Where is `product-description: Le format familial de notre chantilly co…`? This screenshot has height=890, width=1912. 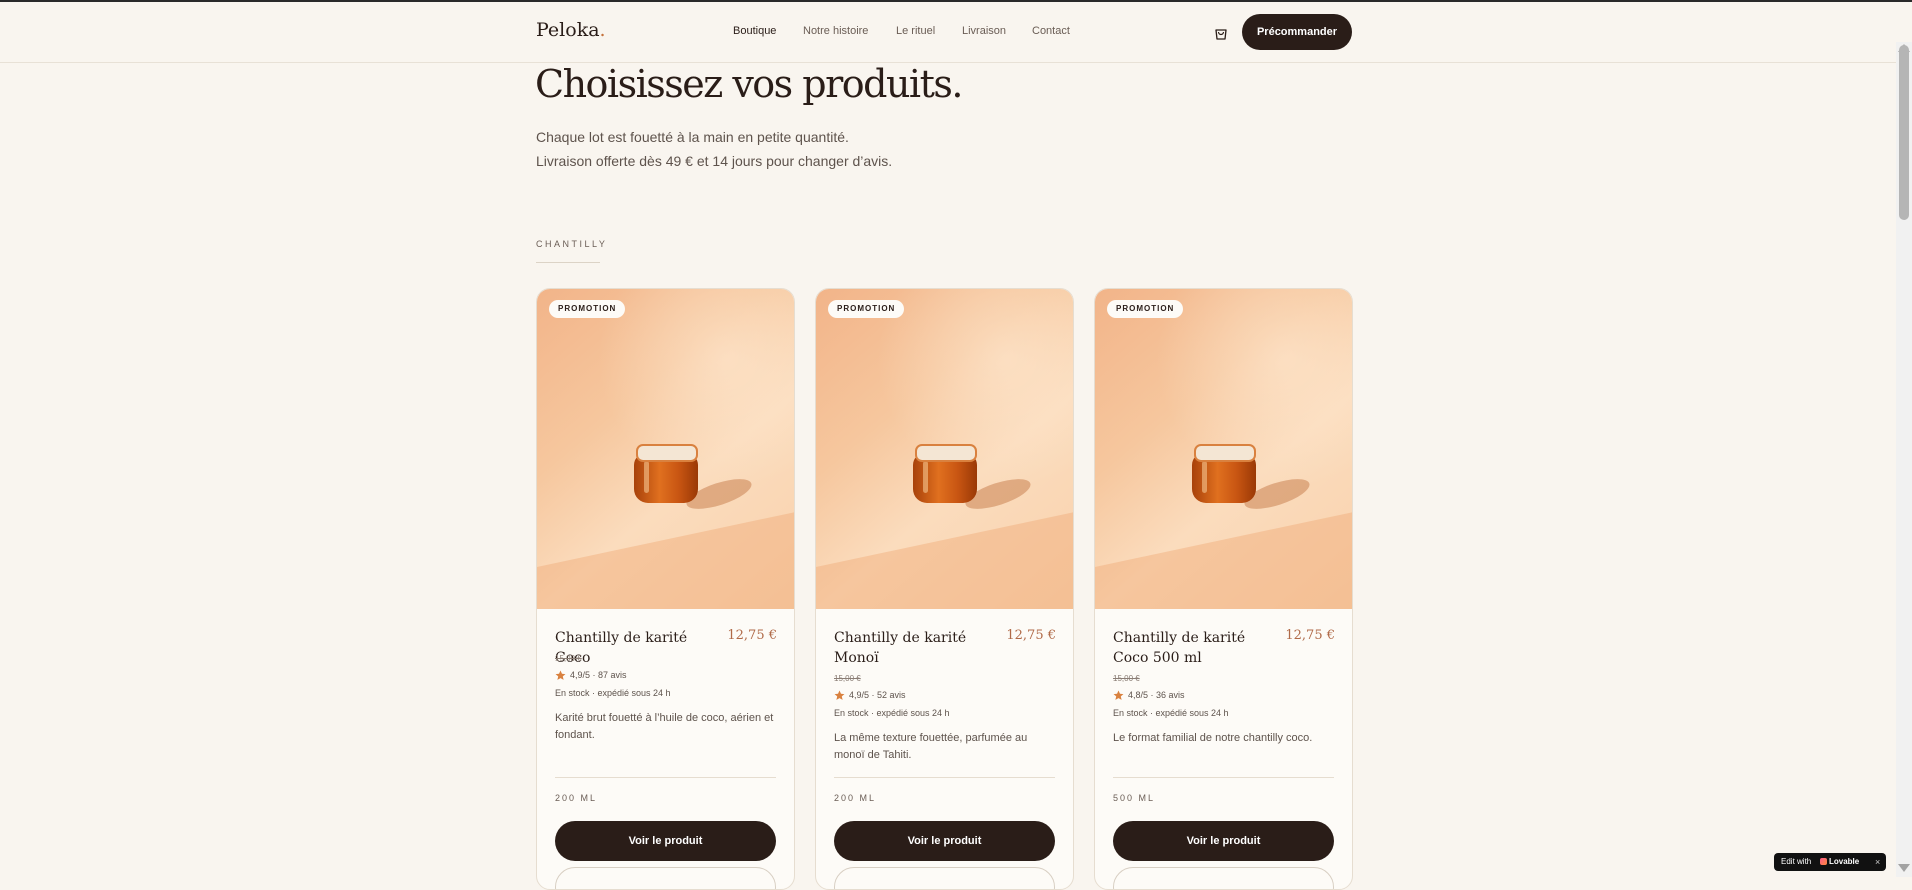 product-description: Le format familial de notre chantilly co… is located at coordinates (1213, 738).